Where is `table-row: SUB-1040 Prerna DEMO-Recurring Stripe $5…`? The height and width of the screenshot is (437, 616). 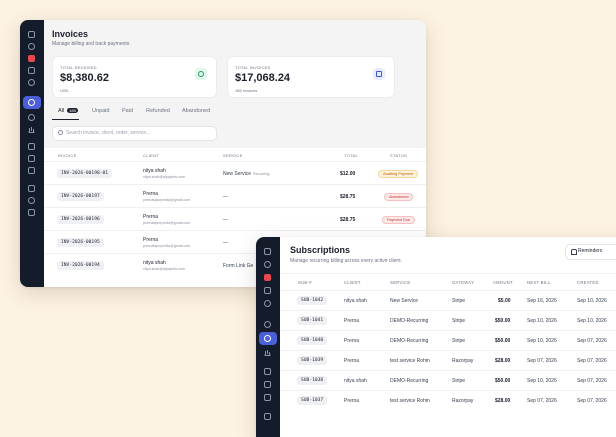 table-row: SUB-1040 Prerna DEMO-Recurring Stripe $5… is located at coordinates (448, 340).